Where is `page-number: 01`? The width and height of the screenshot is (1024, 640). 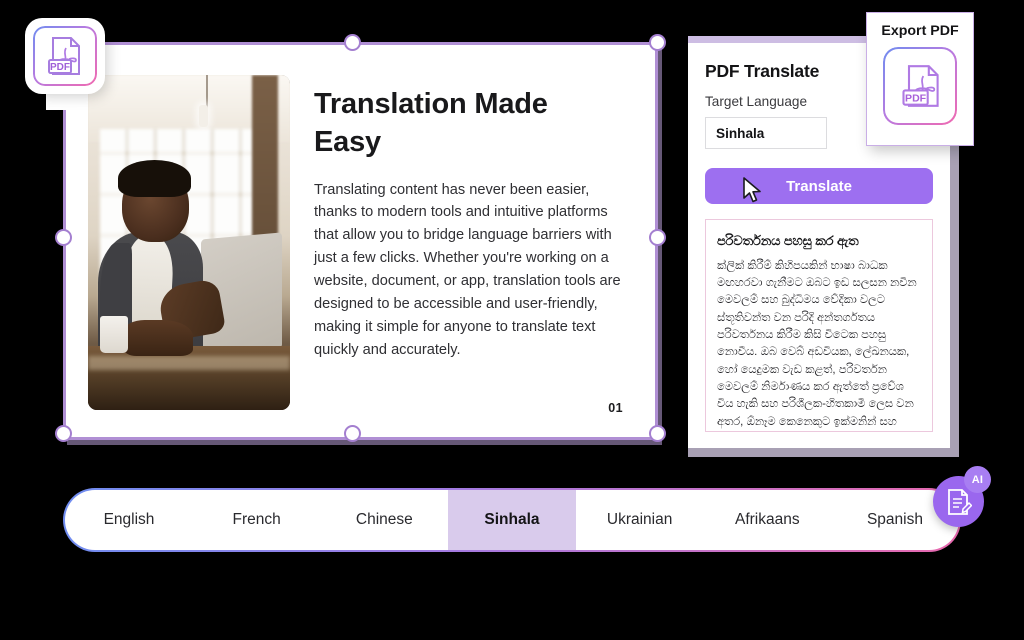
page-number: 01 is located at coordinates (615, 408).